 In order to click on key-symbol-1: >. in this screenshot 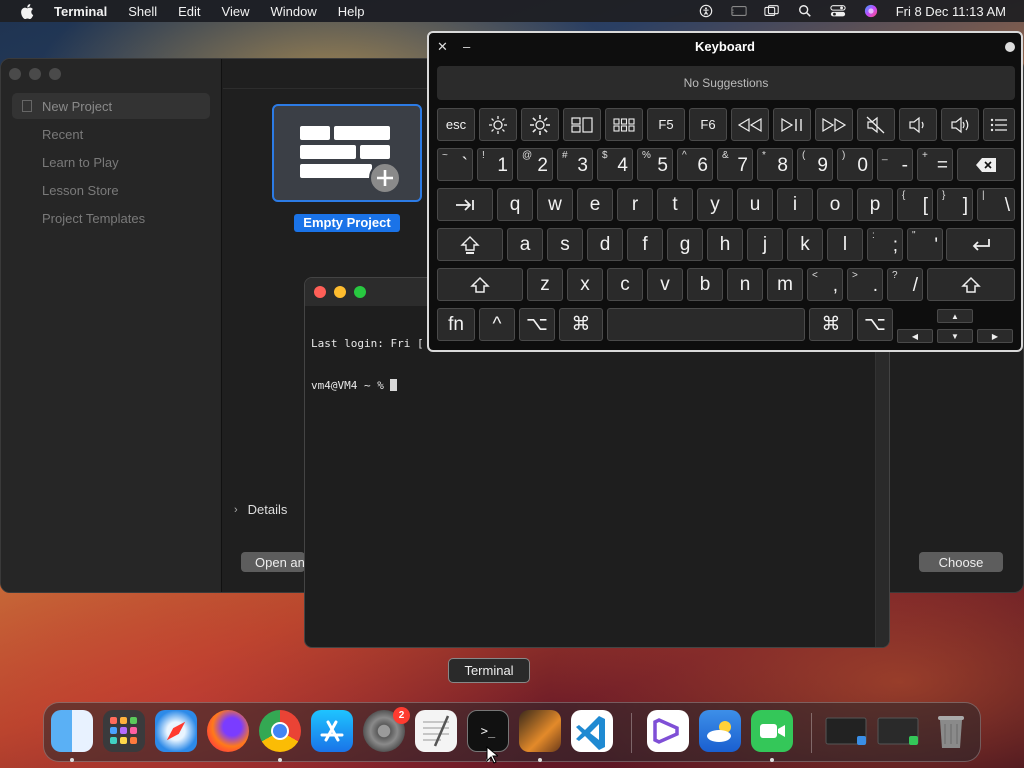, I will do `click(865, 284)`.